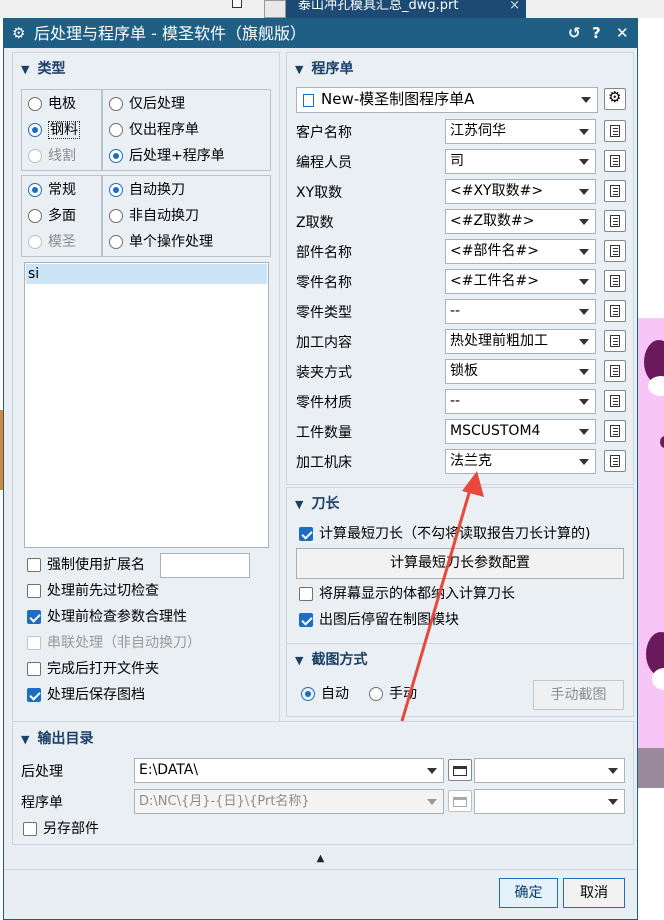  Describe the element at coordinates (317, 503) in the screenshot. I see `tool-length-header: ▼ 刀长` at that location.